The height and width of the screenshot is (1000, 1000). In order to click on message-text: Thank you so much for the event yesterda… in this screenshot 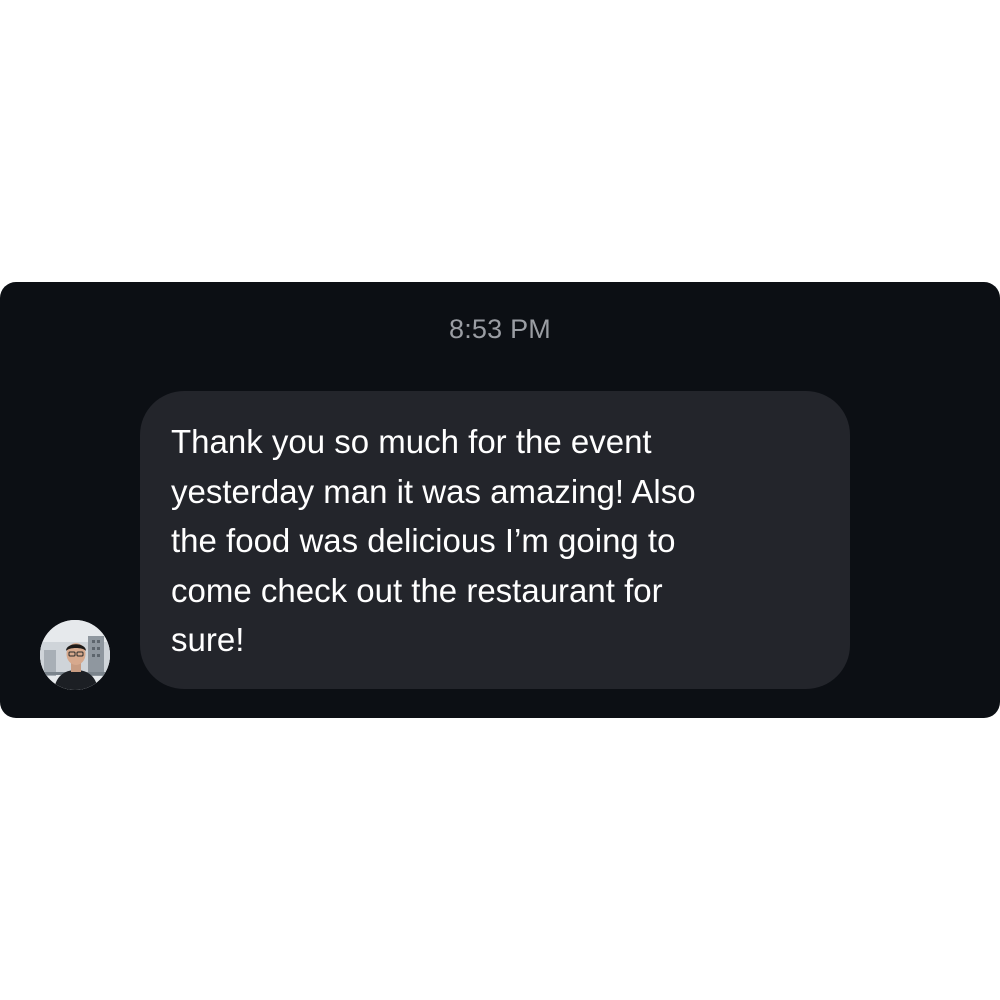, I will do `click(433, 540)`.